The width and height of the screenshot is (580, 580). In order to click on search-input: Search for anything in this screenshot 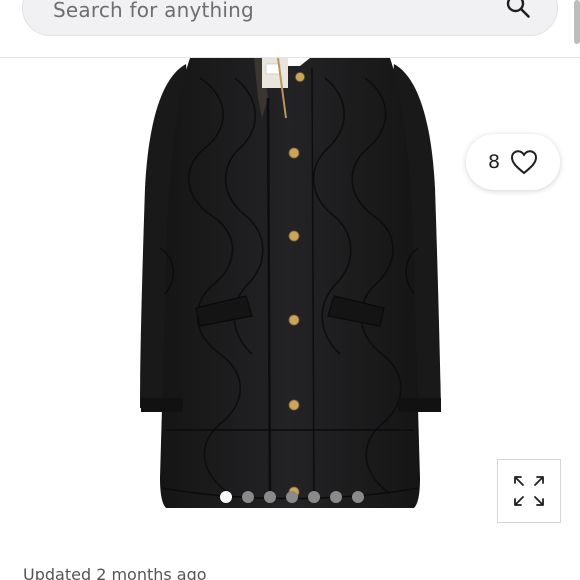, I will do `click(153, 11)`.